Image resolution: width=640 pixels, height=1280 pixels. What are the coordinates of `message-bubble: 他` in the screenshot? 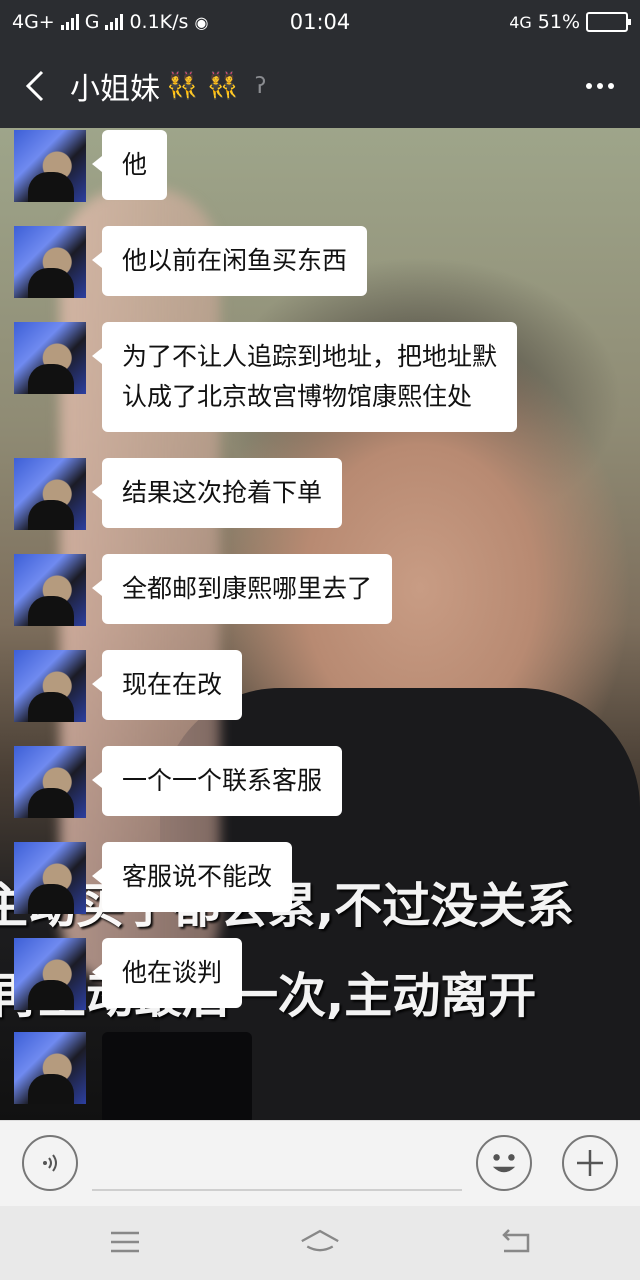 It's located at (129, 165).